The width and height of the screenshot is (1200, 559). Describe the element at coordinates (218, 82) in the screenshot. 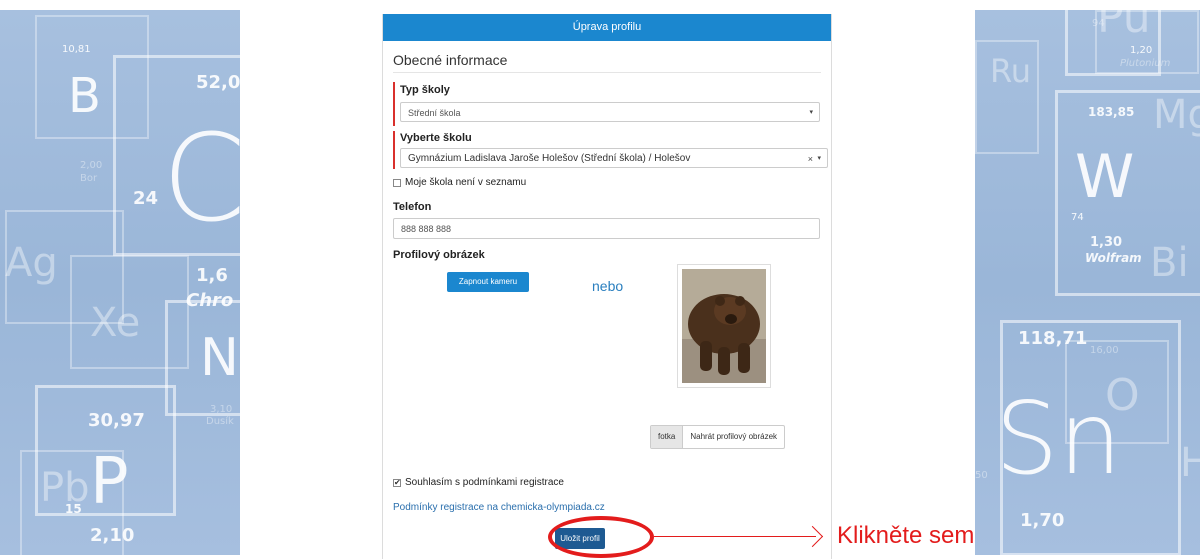

I see `element-number: 52,0` at that location.